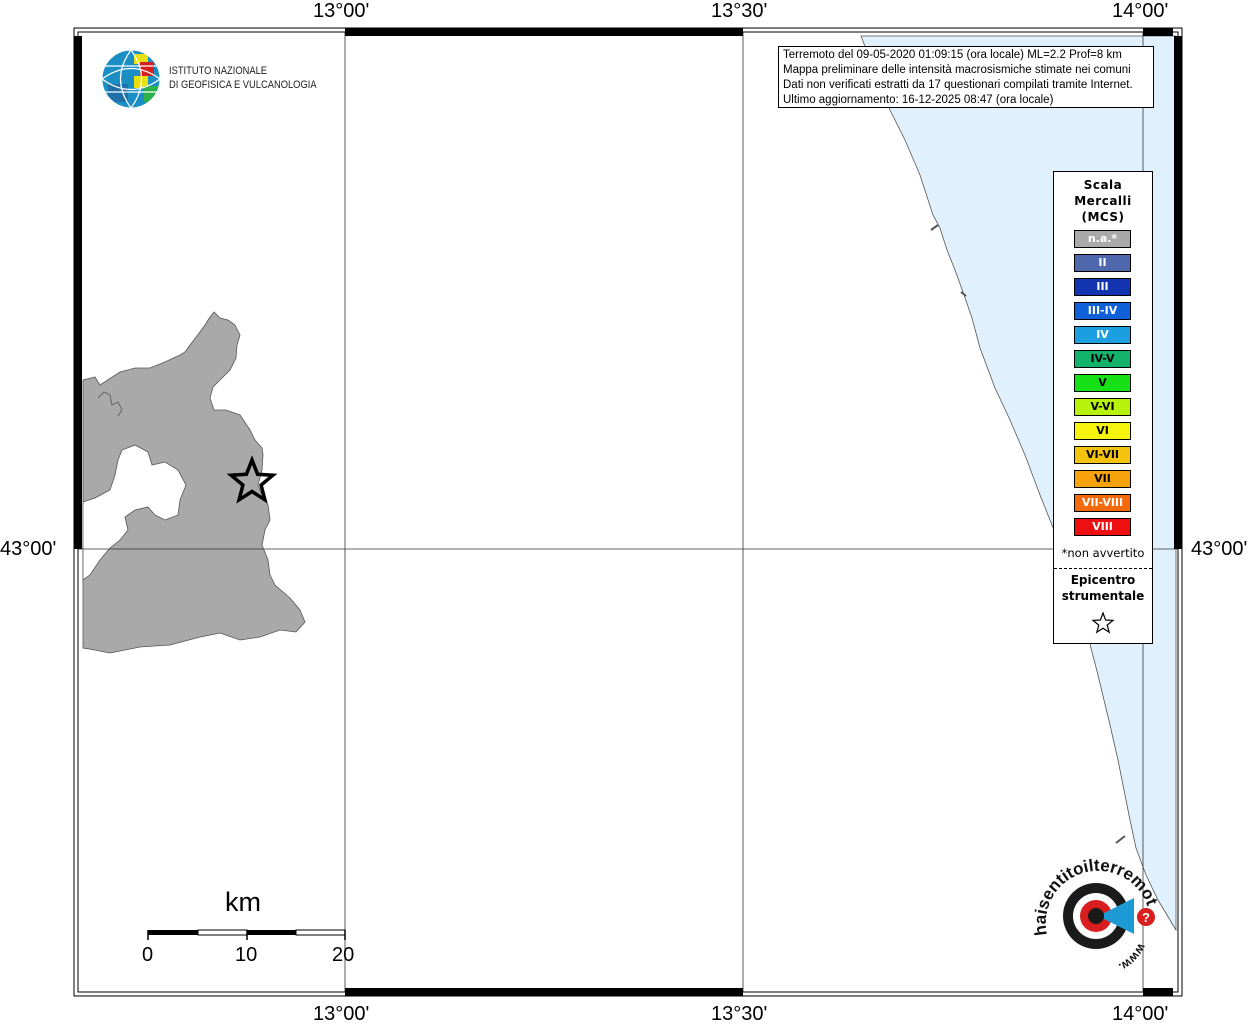  Describe the element at coordinates (131, 79) in the screenshot. I see `ingv-globe-logo` at that location.